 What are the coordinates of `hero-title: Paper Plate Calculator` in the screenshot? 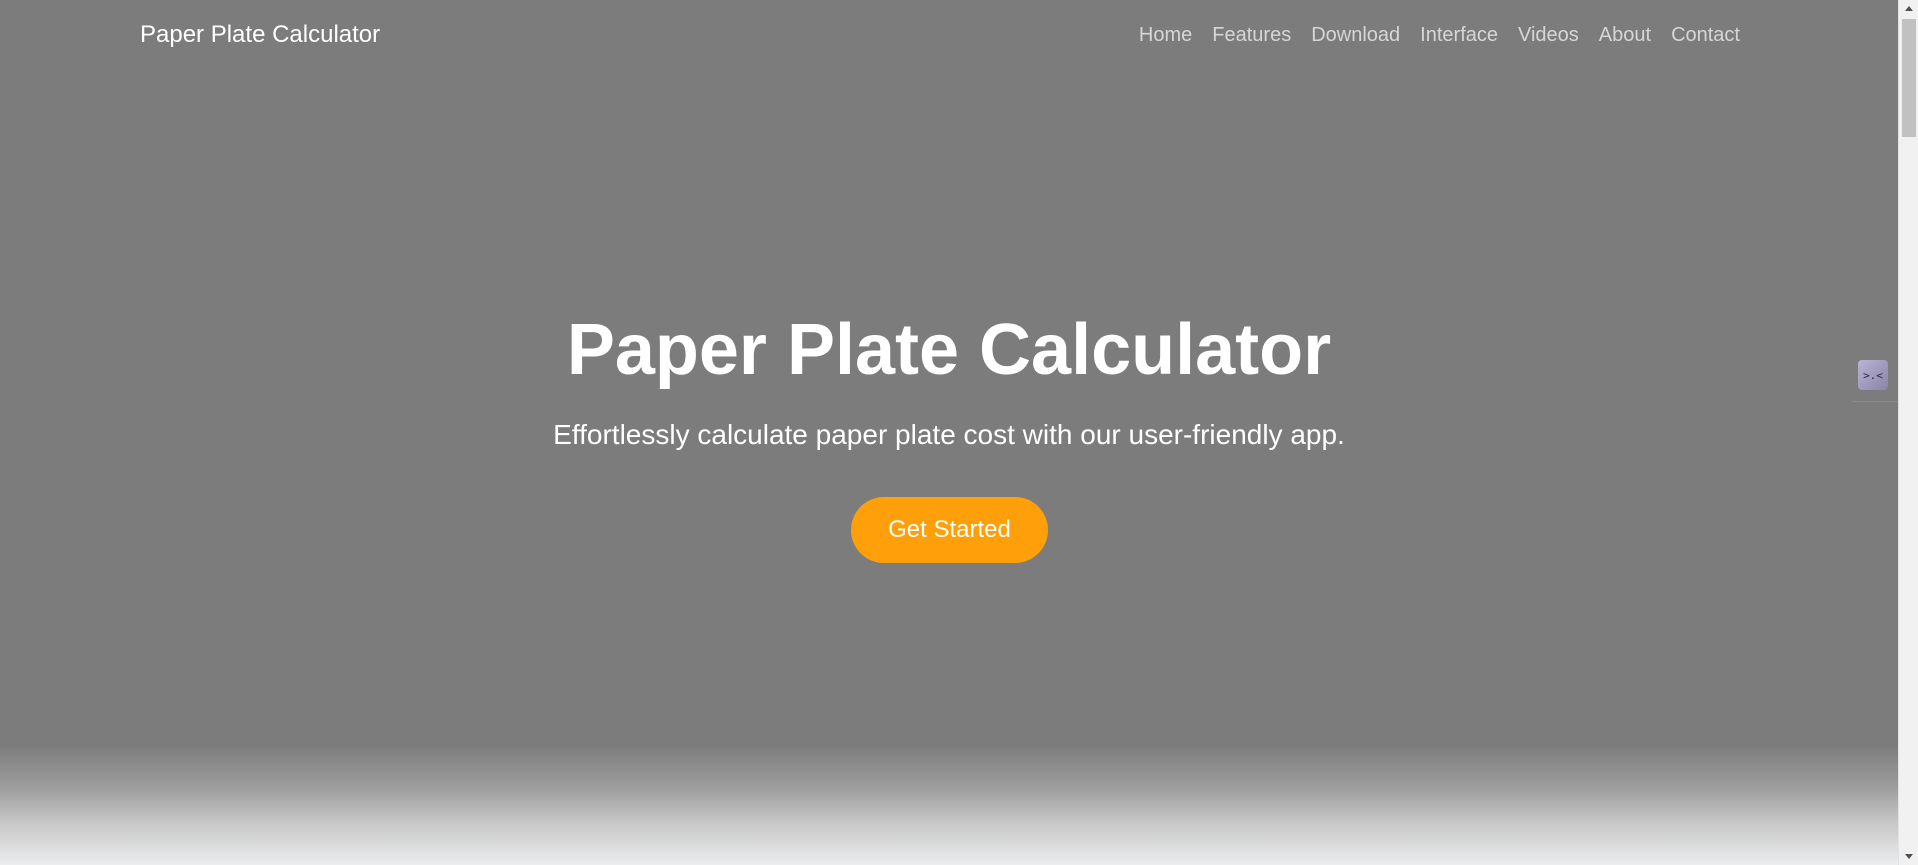 It's located at (949, 350).